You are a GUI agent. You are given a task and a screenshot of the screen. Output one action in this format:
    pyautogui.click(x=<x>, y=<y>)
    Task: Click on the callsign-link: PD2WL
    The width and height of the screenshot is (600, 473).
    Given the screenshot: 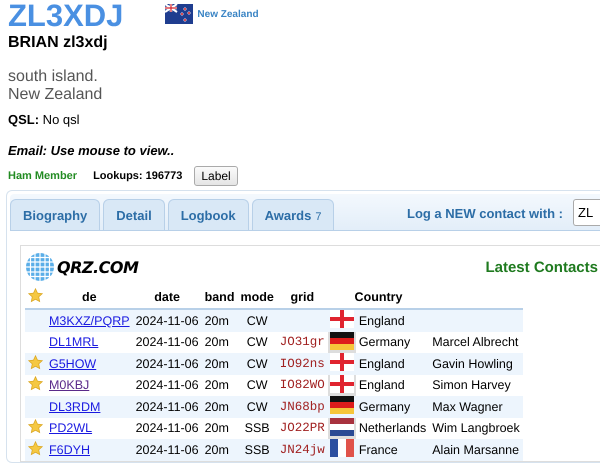 What is the action you would take?
    pyautogui.click(x=70, y=428)
    